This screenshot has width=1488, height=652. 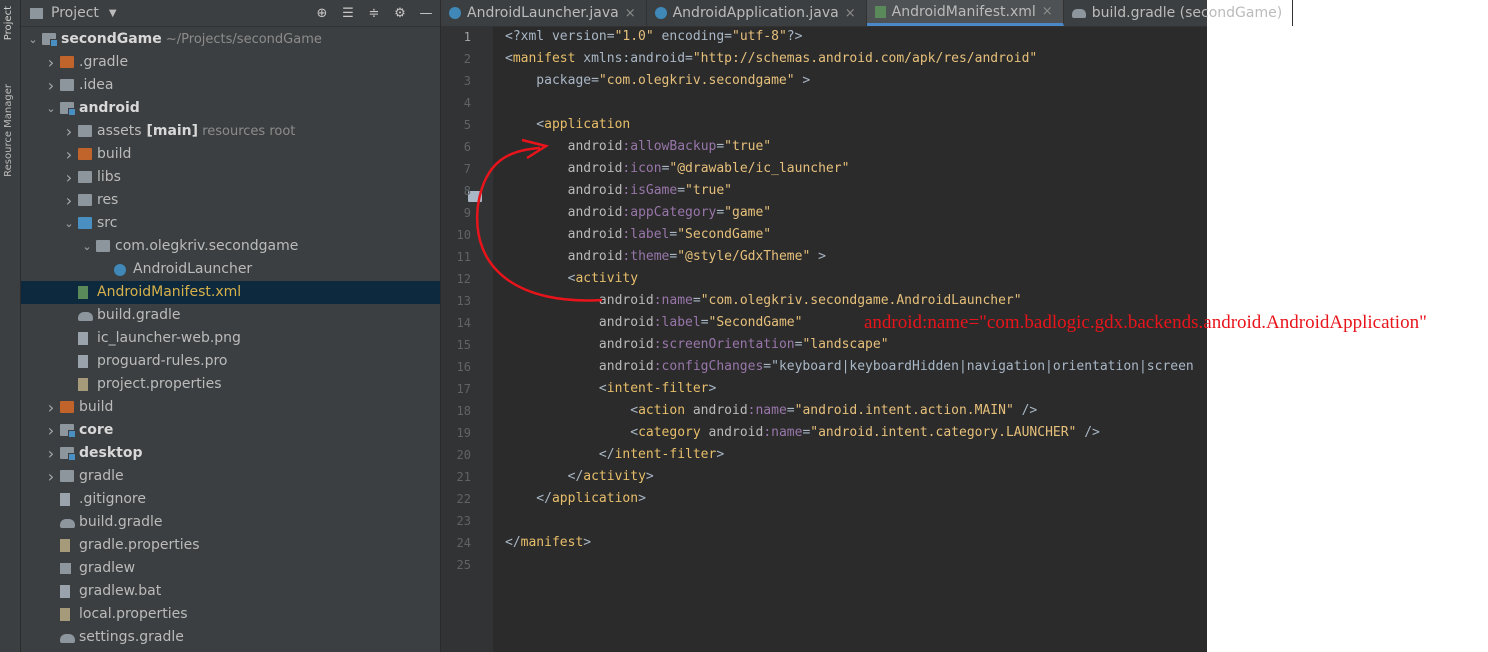 I want to click on project-view-icon, so click(x=36, y=13).